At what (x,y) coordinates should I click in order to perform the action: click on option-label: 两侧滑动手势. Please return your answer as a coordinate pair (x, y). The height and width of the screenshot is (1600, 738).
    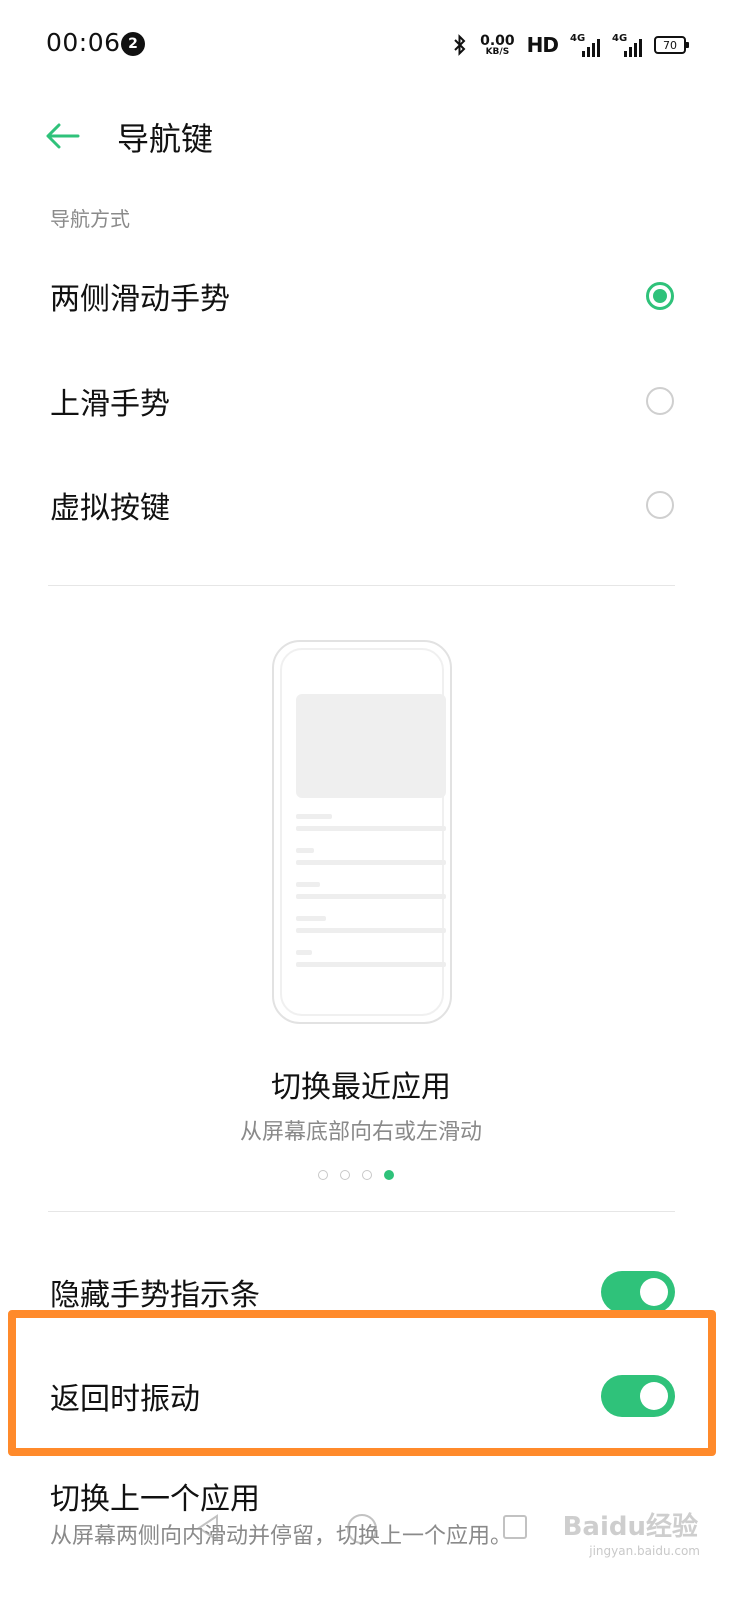
    Looking at the image, I should click on (140, 299).